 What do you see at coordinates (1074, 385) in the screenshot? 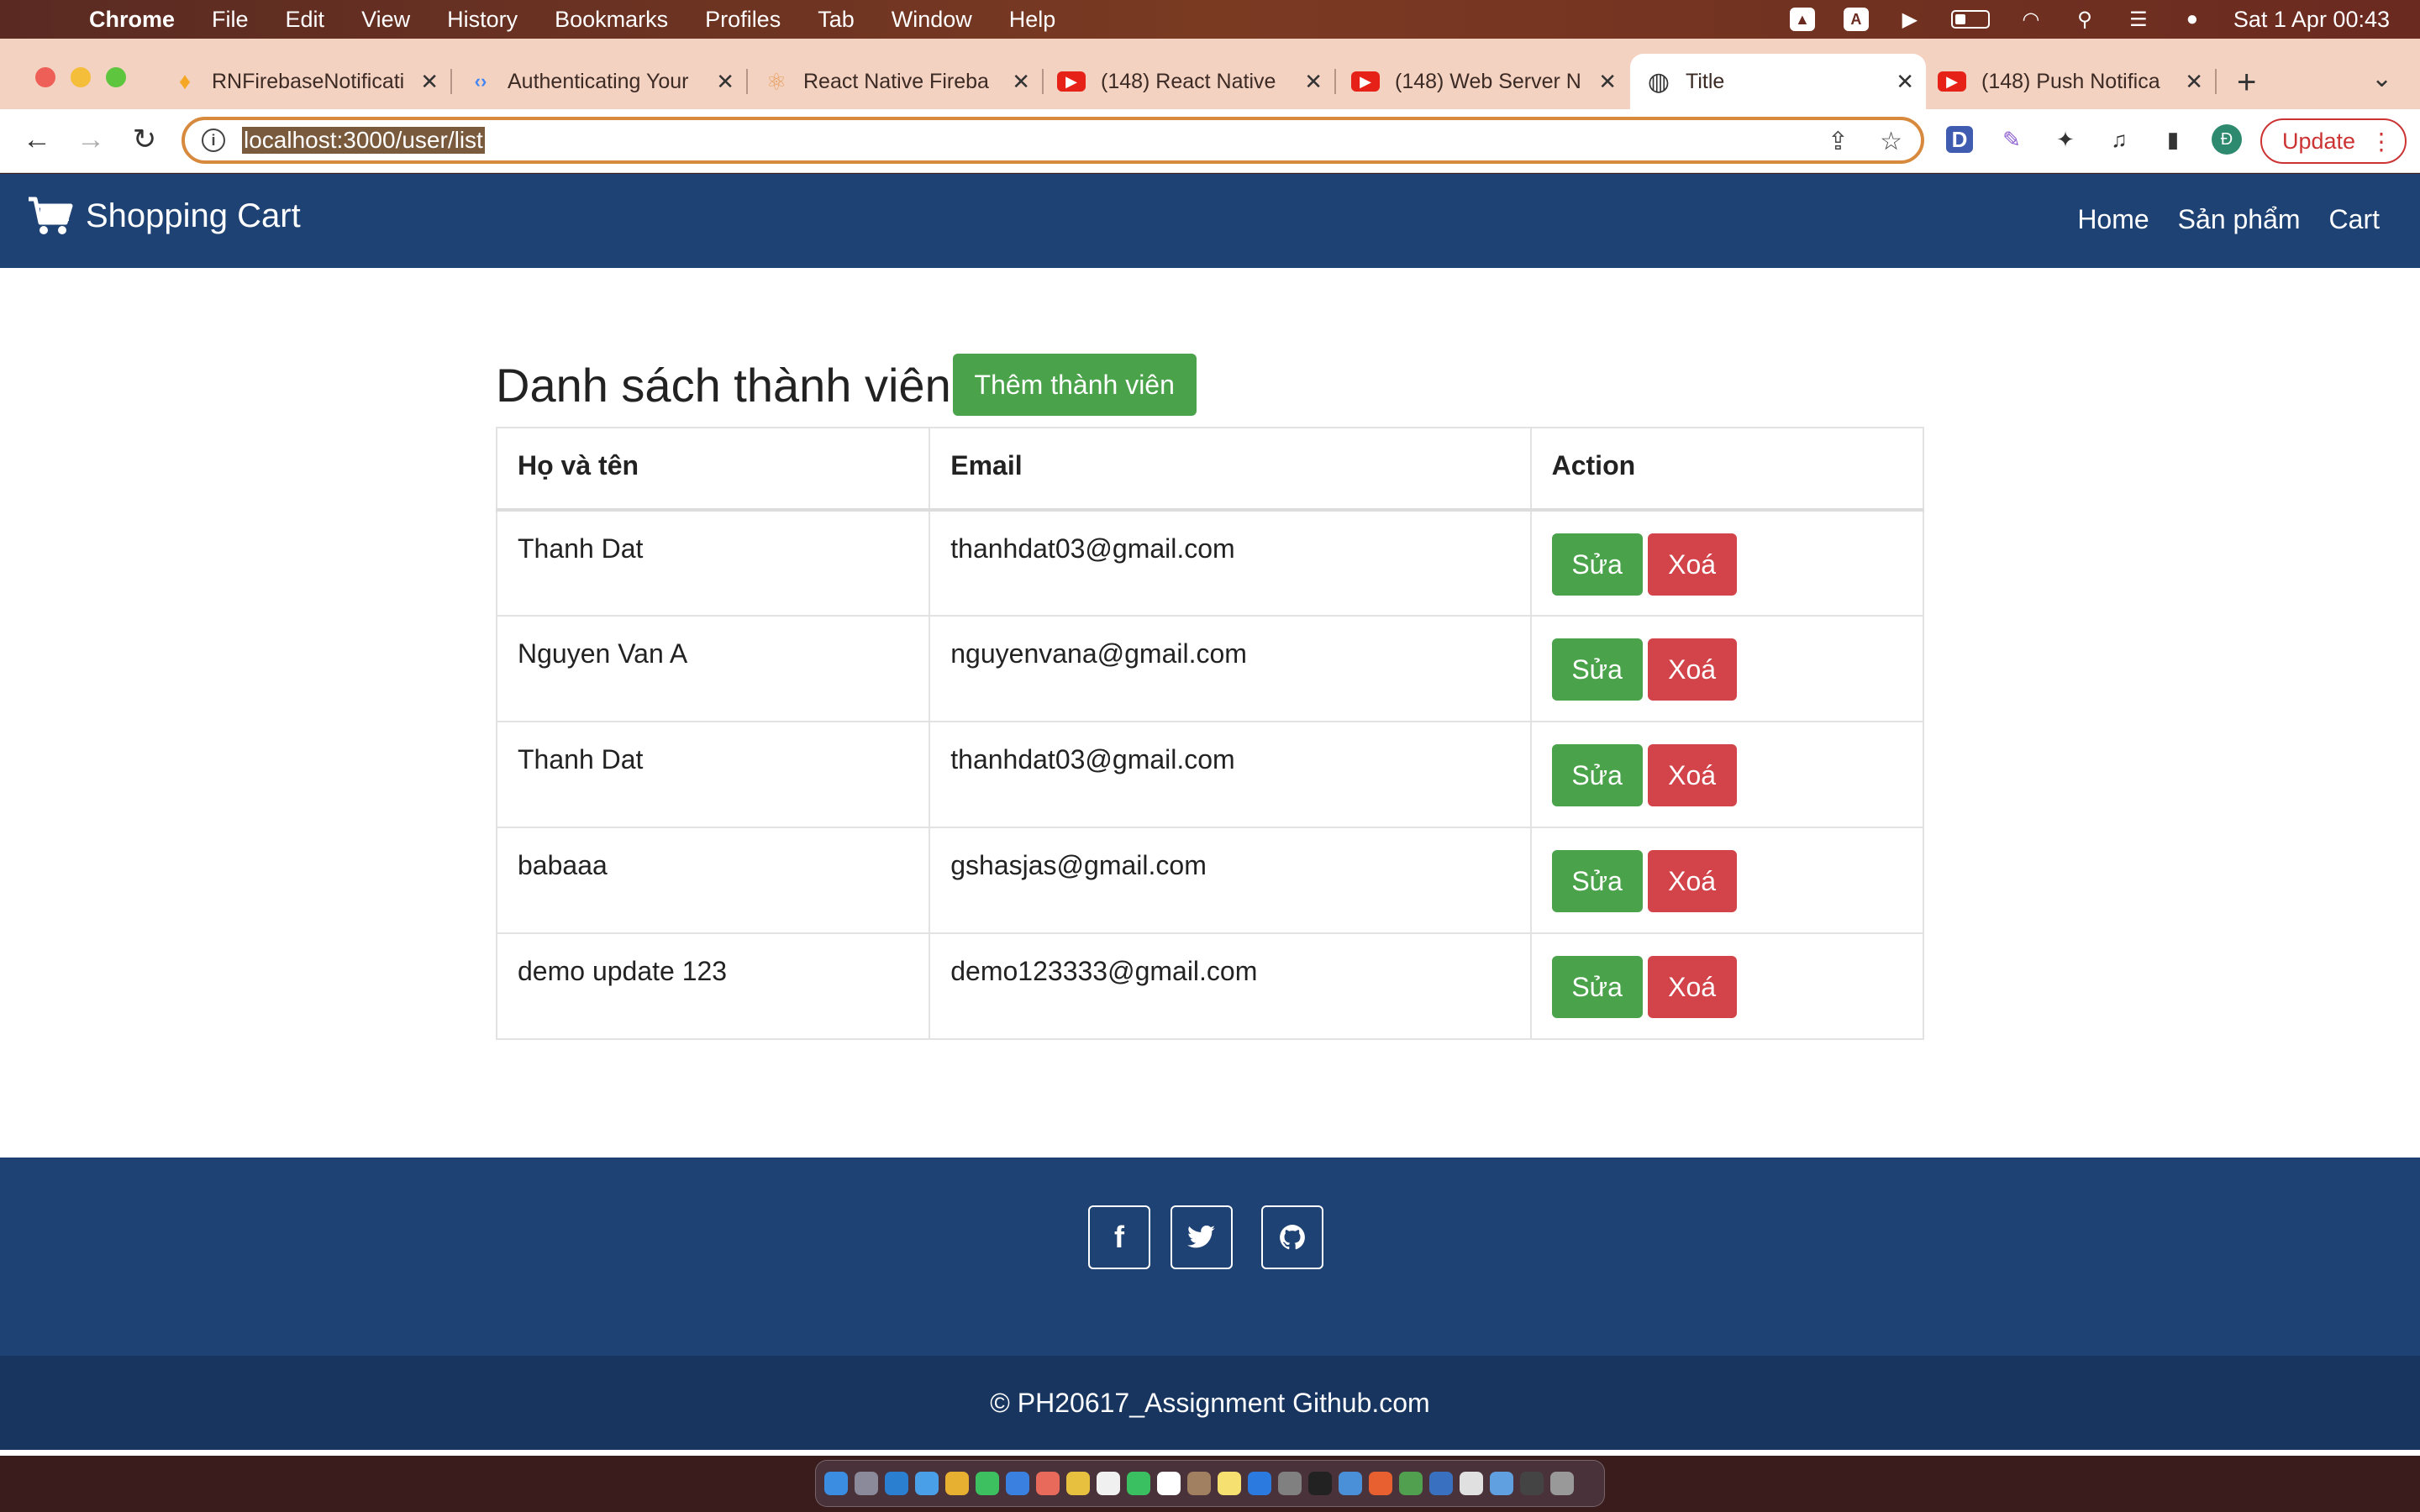
I see `add-member-button: Thêm thành viên` at bounding box center [1074, 385].